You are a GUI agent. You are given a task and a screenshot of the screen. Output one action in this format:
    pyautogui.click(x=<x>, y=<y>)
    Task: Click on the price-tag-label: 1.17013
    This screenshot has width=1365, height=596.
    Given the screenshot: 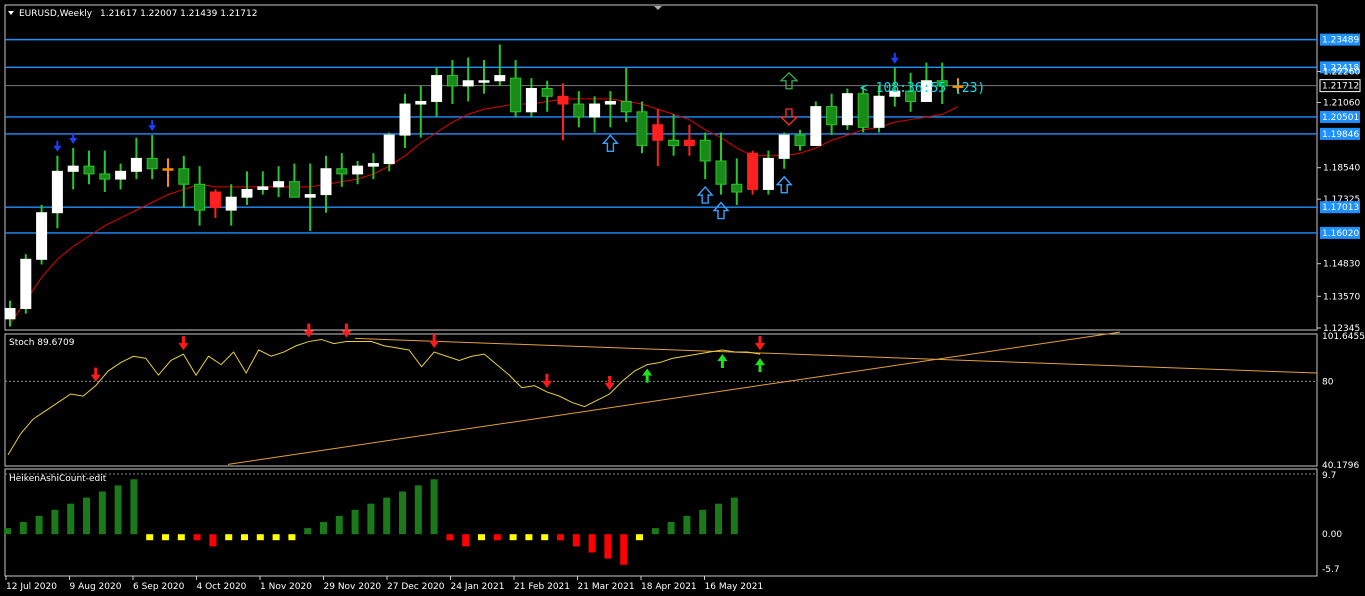 What is the action you would take?
    pyautogui.click(x=1340, y=208)
    